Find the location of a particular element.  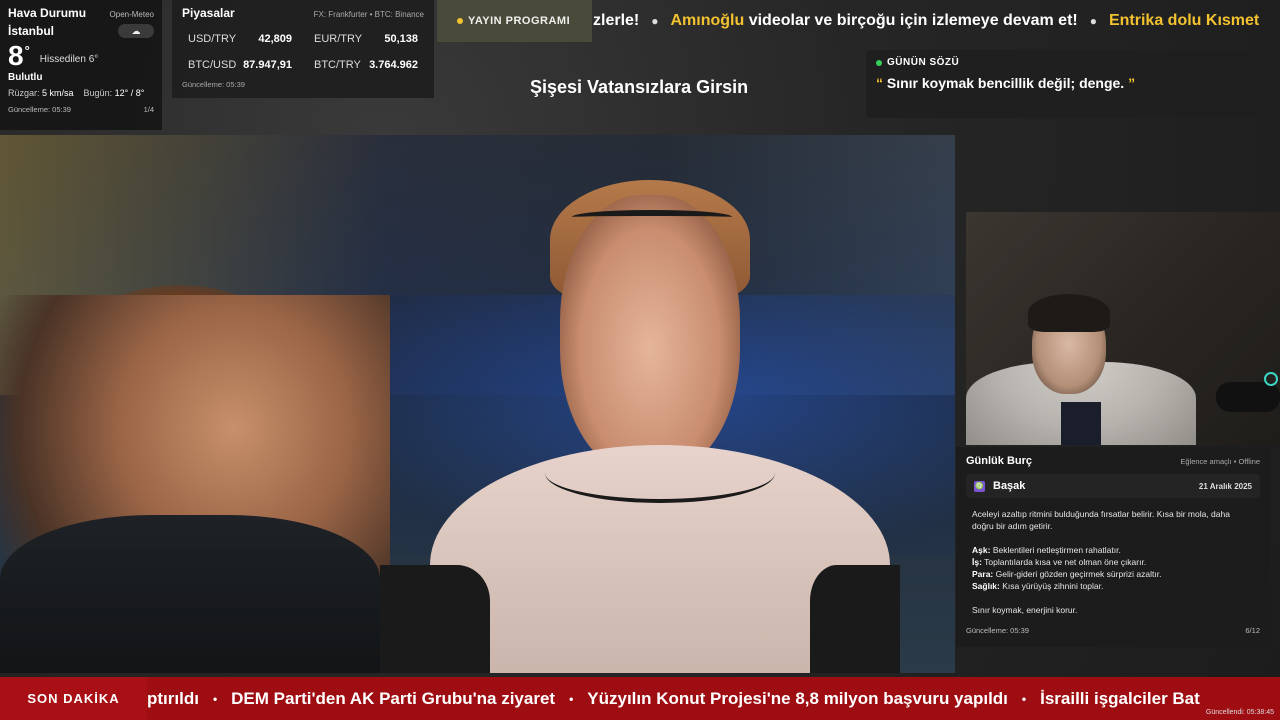

breaking-news-updated: Güncellendi: 05:38:45 is located at coordinates (1239, 712).